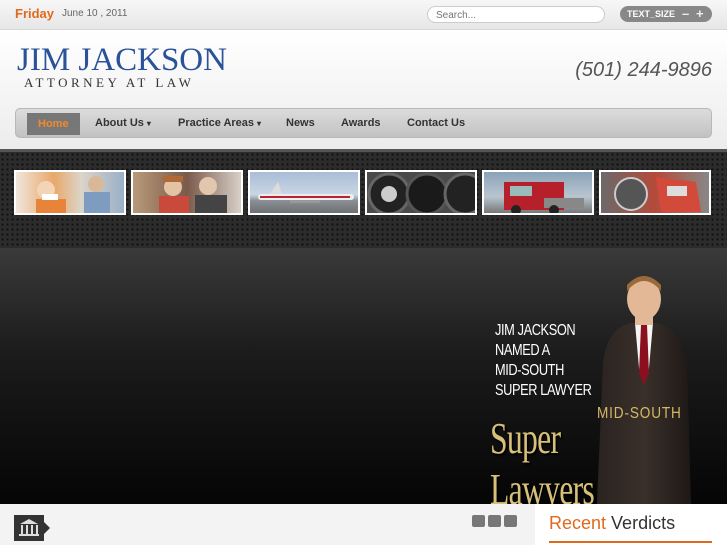  I want to click on nav-awards: Awards, so click(361, 123).